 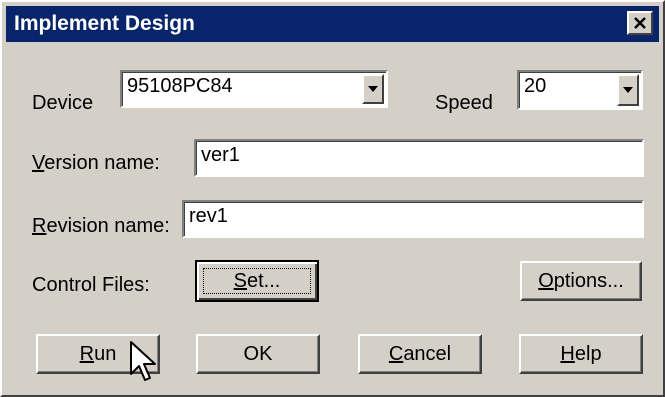 I want to click on speed-select: 20, so click(x=580, y=90).